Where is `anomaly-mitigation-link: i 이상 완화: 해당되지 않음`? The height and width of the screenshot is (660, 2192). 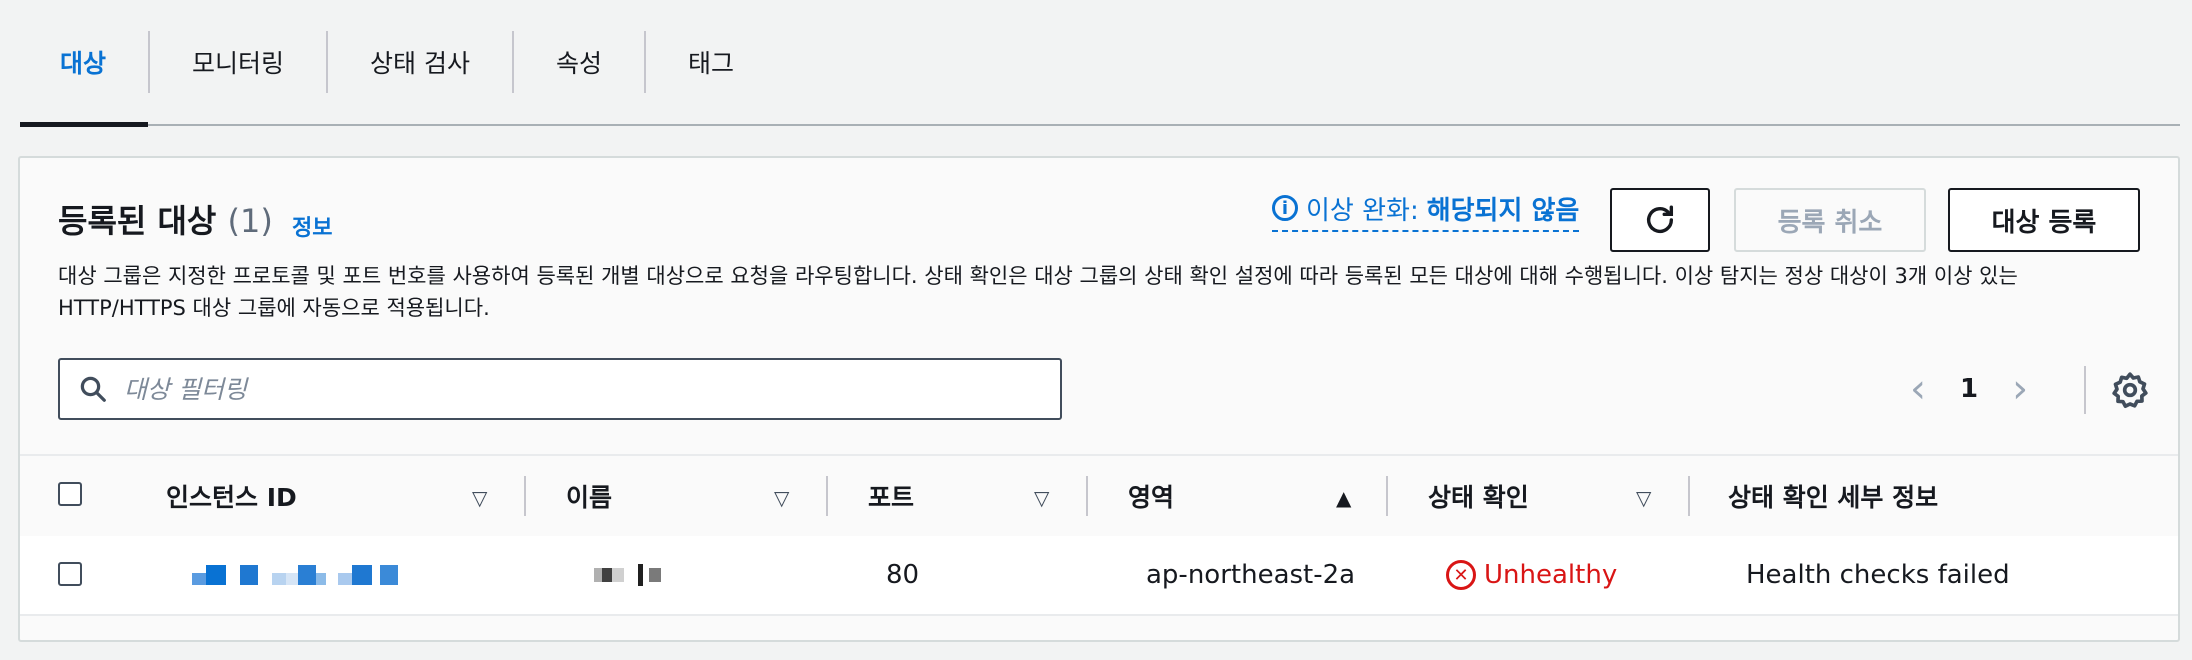
anomaly-mitigation-link: i 이상 완화: 해당되지 않음 is located at coordinates (1426, 210).